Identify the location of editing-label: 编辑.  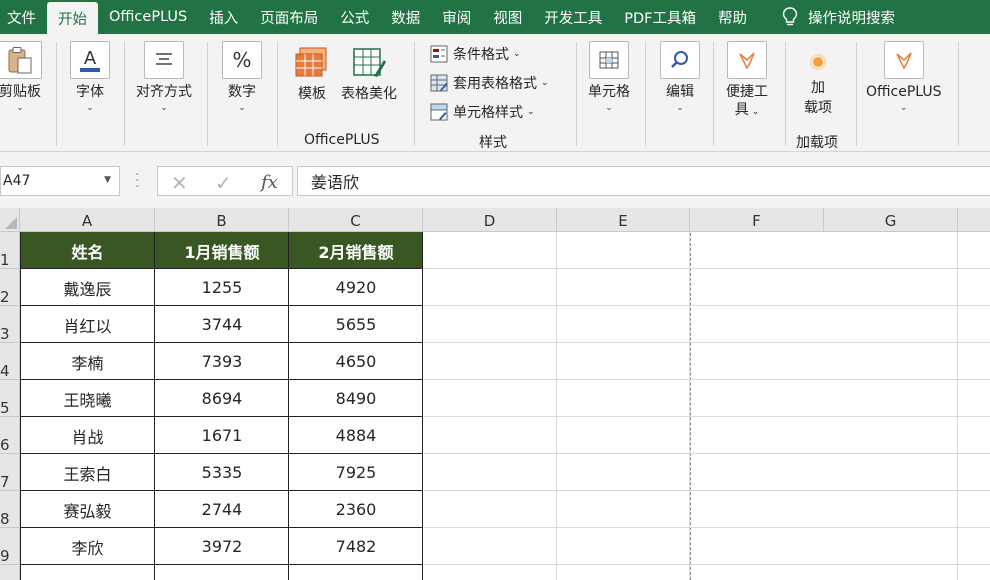
(680, 92).